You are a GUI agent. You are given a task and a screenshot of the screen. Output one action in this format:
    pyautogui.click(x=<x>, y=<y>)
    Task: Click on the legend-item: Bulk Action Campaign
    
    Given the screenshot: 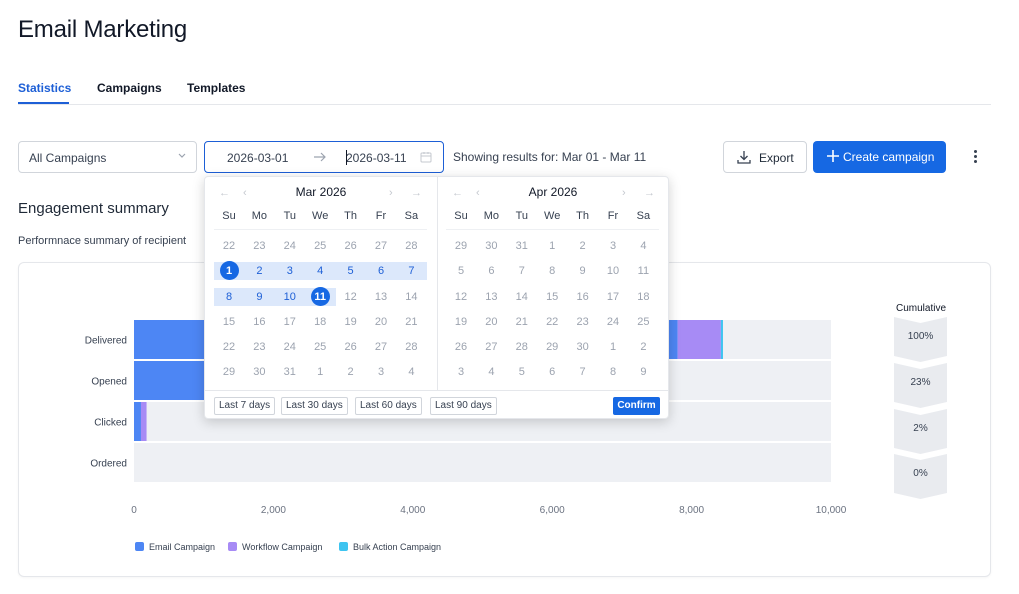 What is the action you would take?
    pyautogui.click(x=390, y=547)
    